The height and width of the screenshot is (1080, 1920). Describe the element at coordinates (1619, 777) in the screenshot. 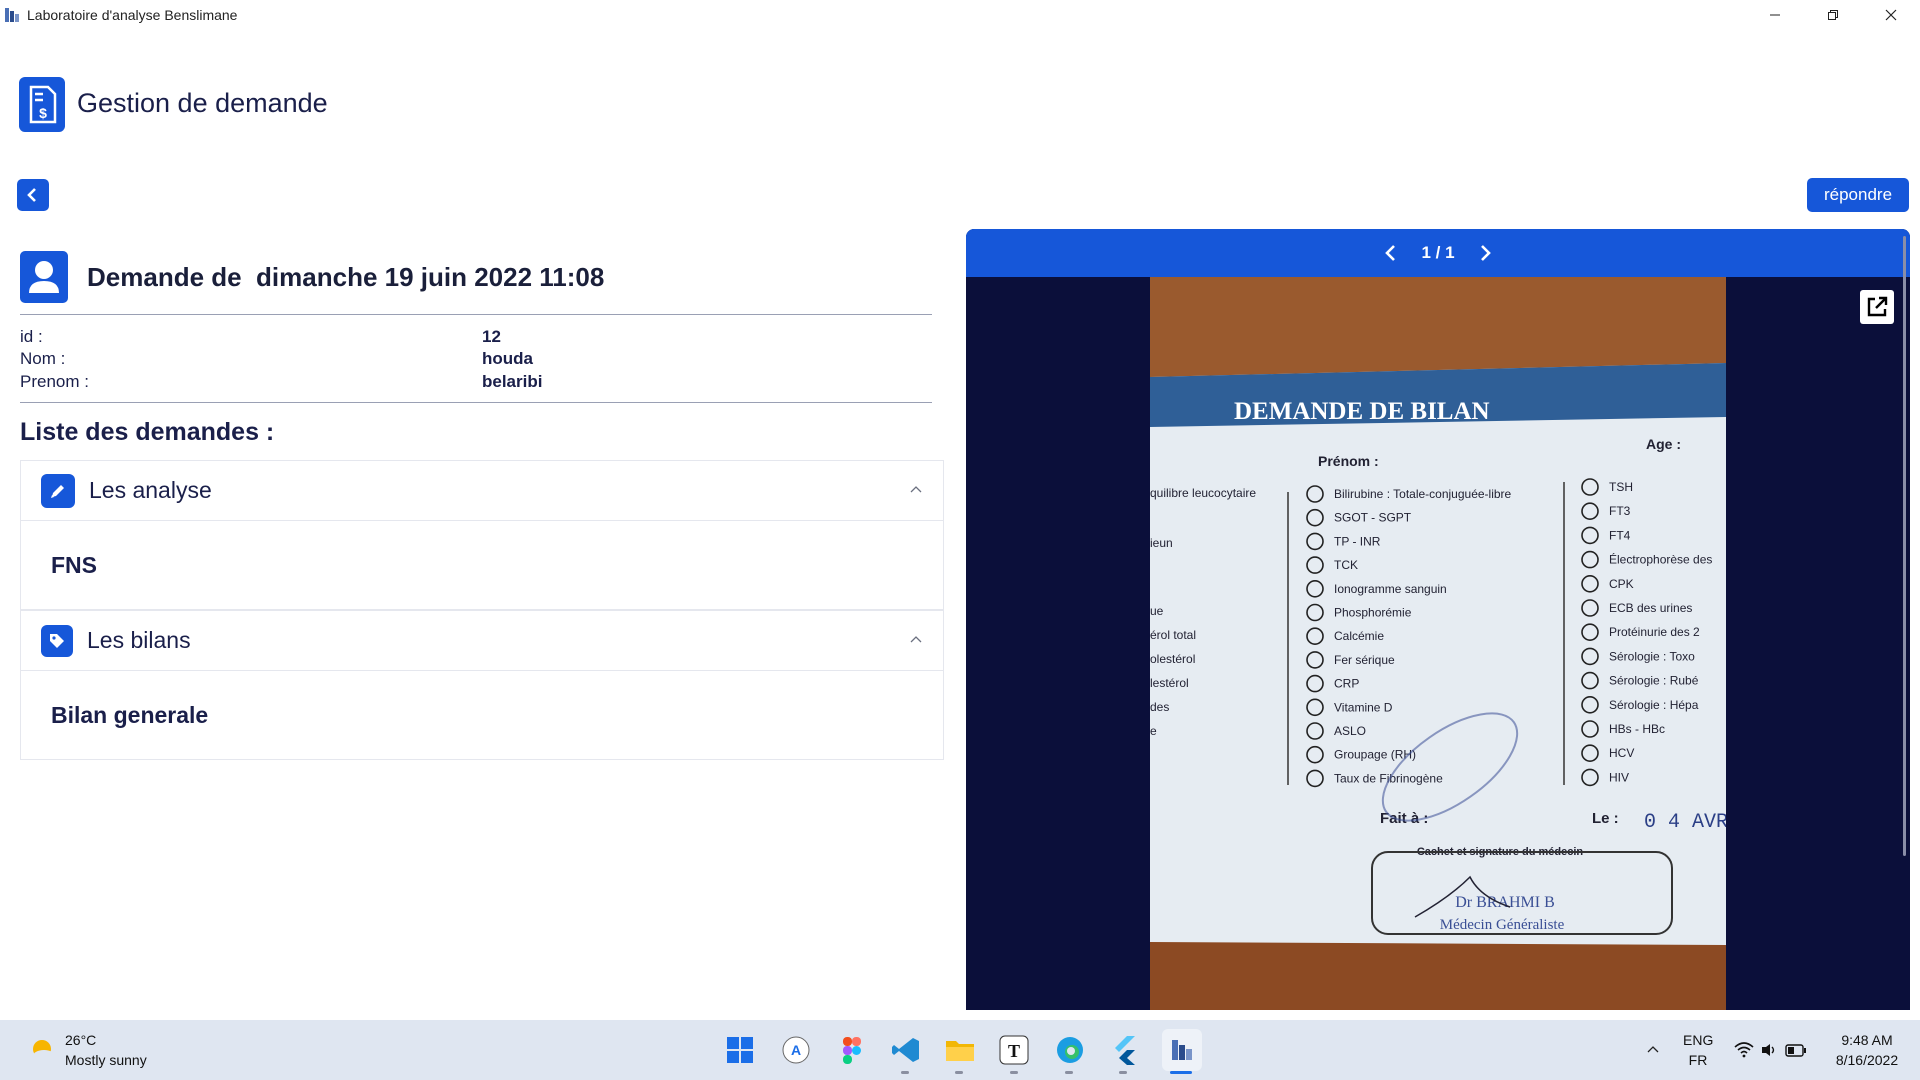

I see `photo-right-item: HIV` at that location.